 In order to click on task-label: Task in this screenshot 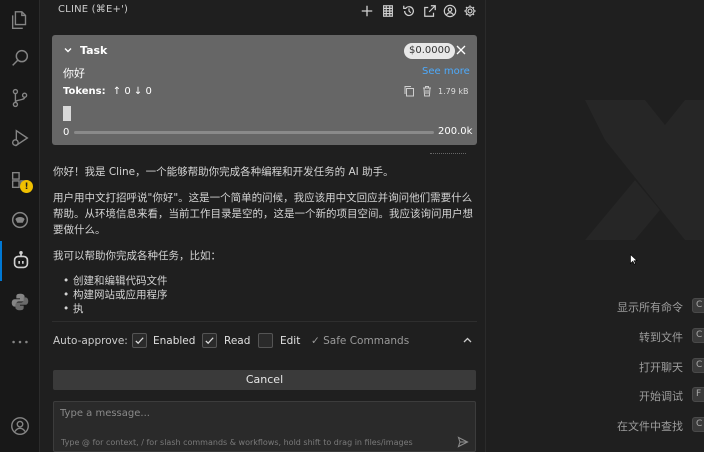, I will do `click(94, 50)`.